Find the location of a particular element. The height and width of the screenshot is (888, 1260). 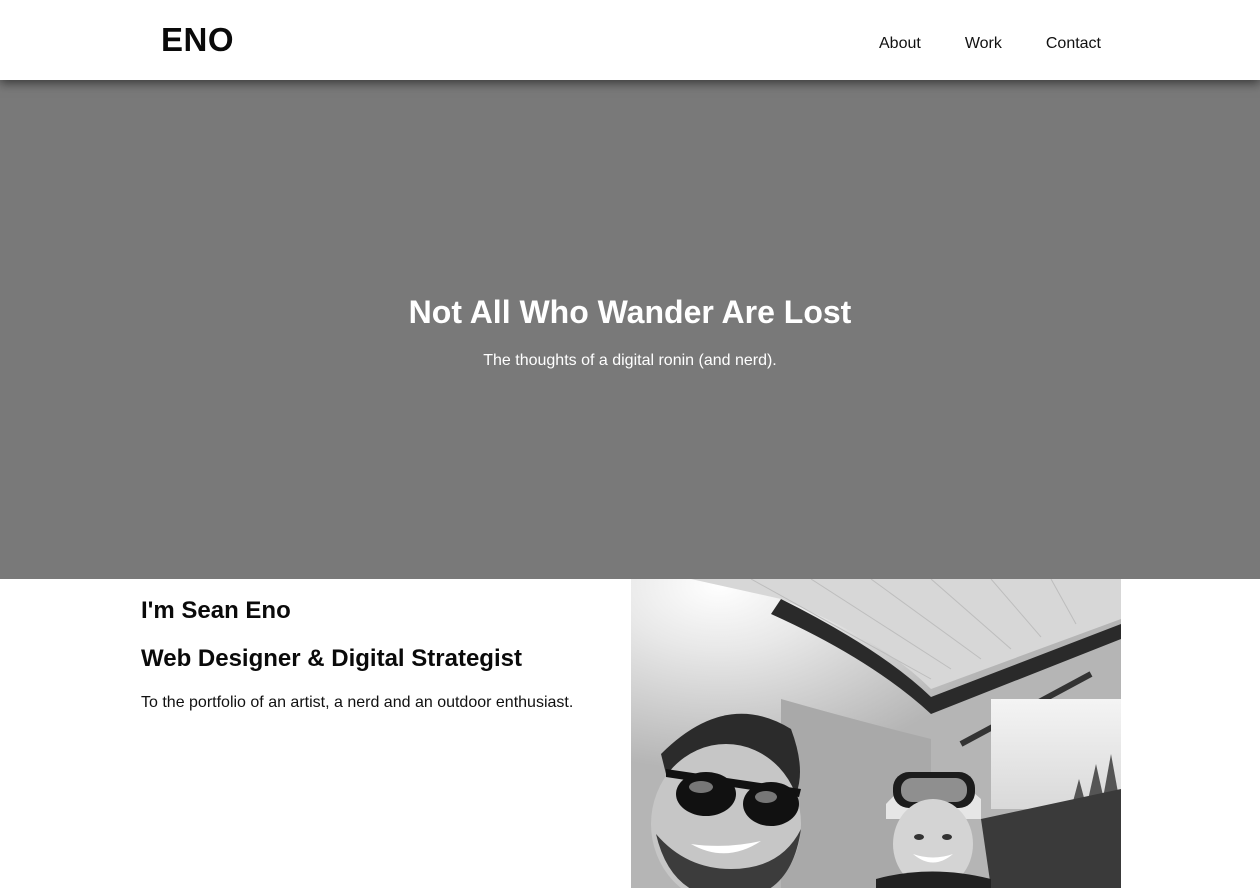

nav-link-about: About is located at coordinates (900, 44).